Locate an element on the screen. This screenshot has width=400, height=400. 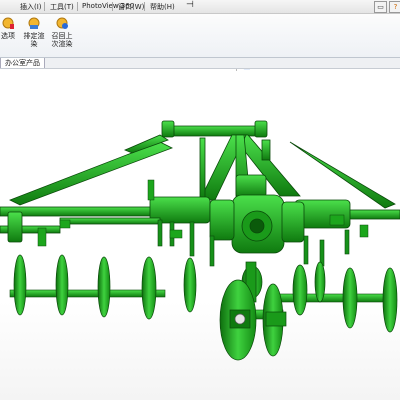
recall-render-label-line1: 召回上 is located at coordinates (62, 36).